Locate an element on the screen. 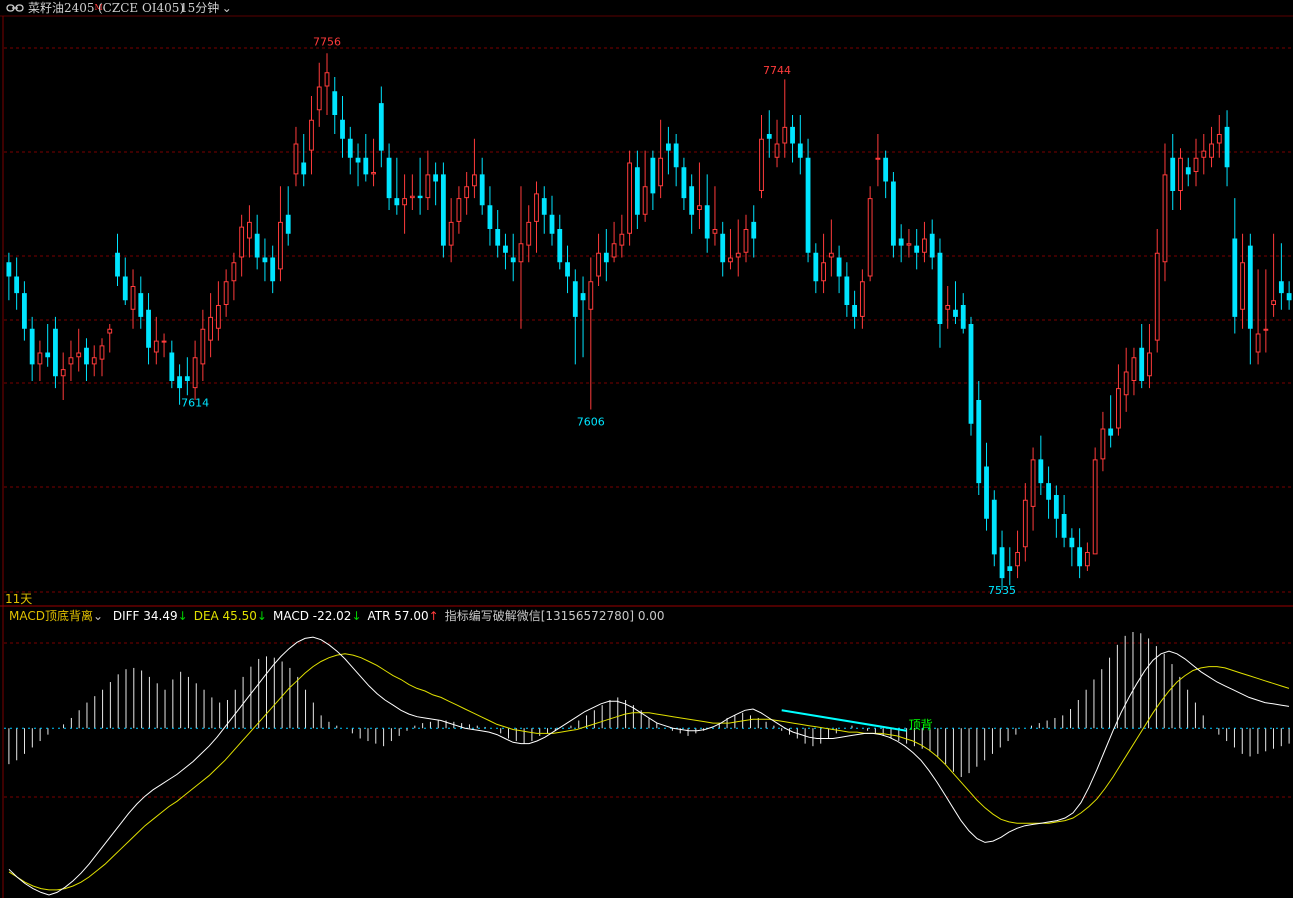 Image resolution: width=1293 pixels, height=898 pixels. chevron-down-icon: ⌄ is located at coordinates (98, 616).